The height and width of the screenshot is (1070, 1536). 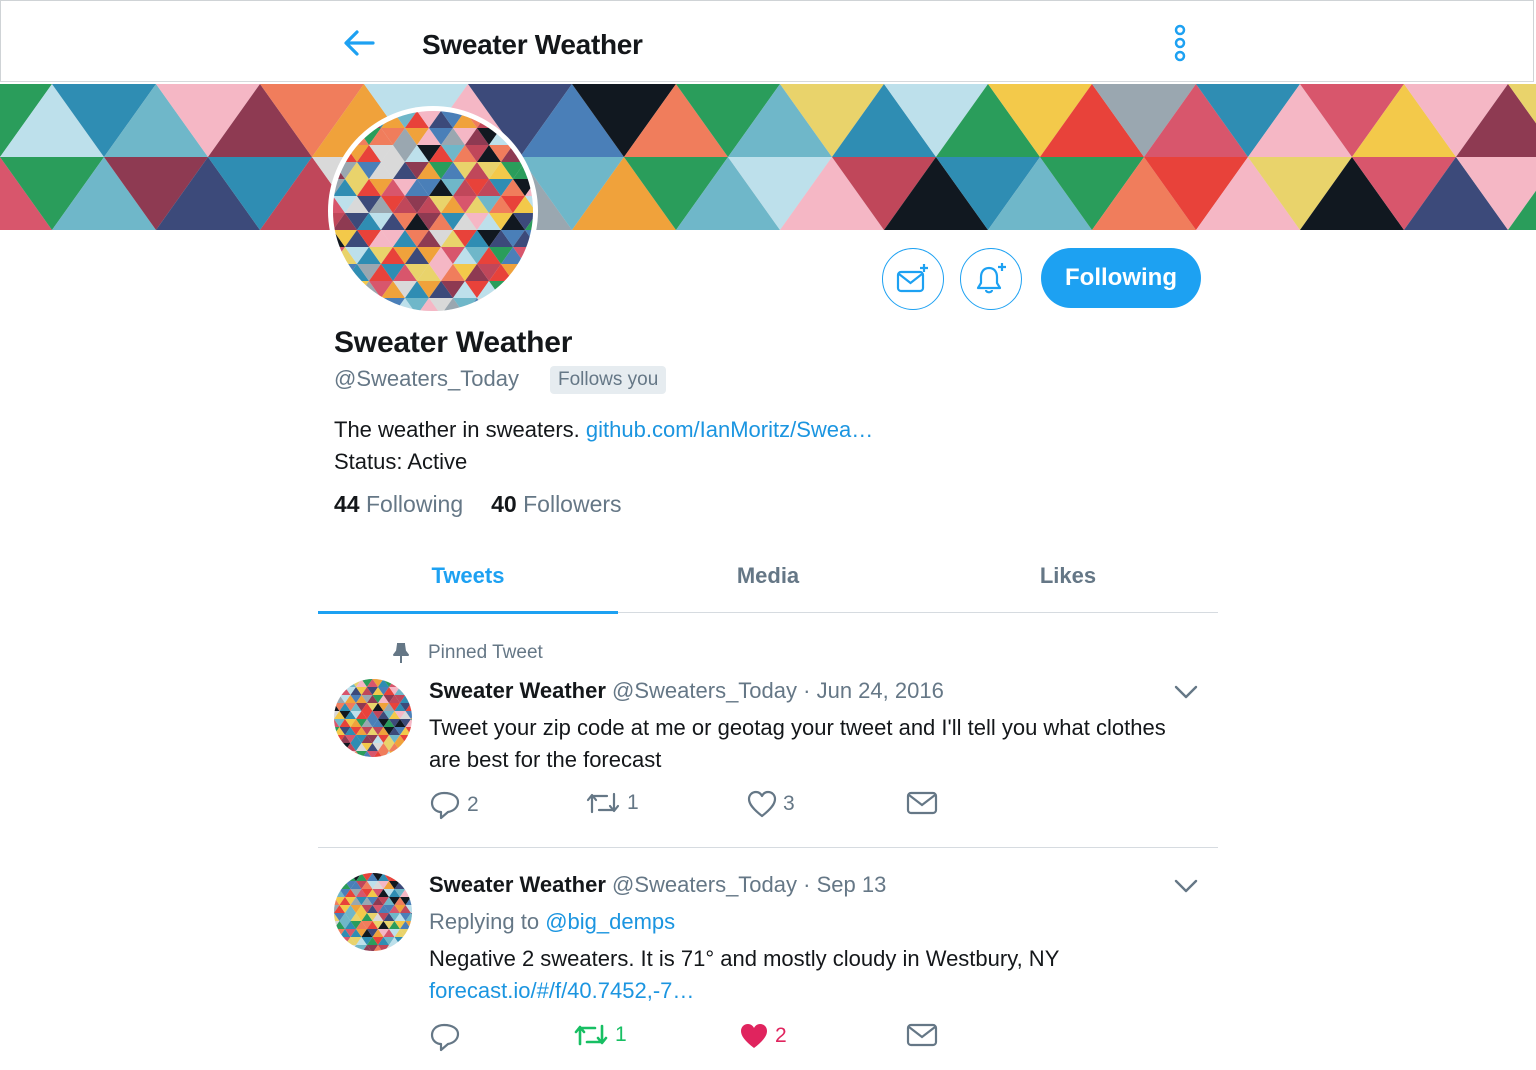 I want to click on bell-plus-icon, so click(x=991, y=278).